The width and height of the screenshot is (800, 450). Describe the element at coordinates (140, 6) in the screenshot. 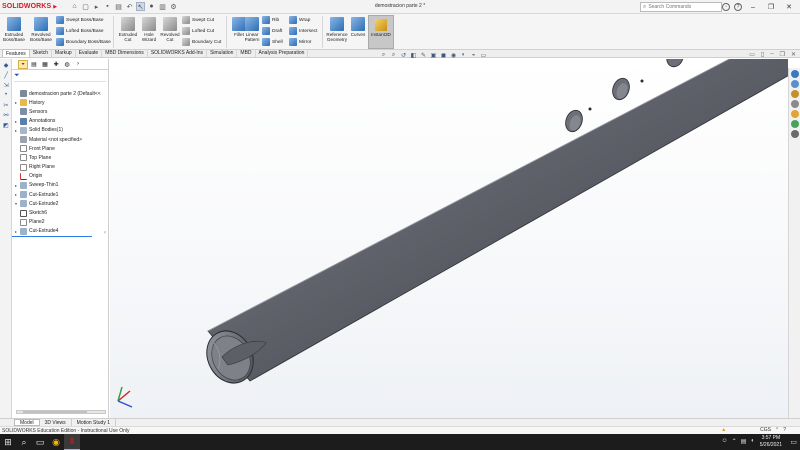

I see `select-icon: ↖` at that location.